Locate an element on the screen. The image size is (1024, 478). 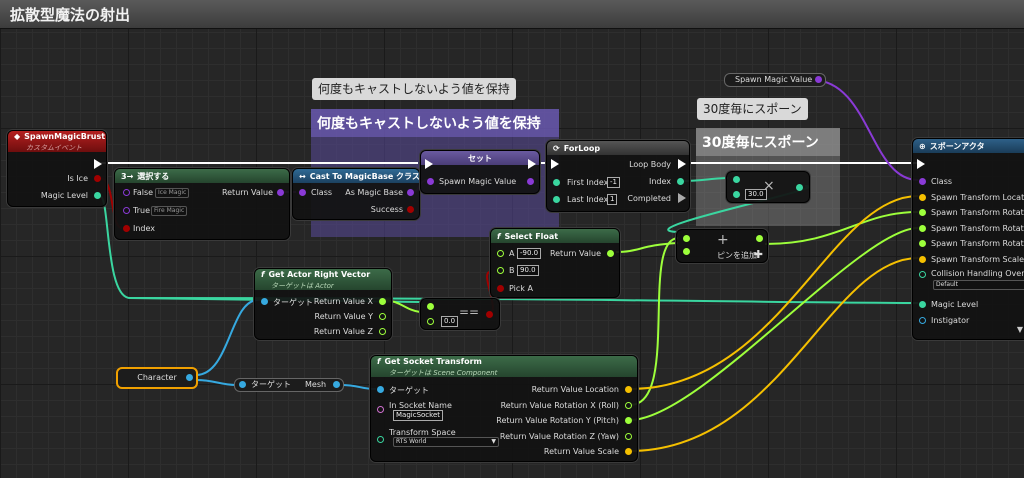
false-pin is located at coordinates (126, 192).